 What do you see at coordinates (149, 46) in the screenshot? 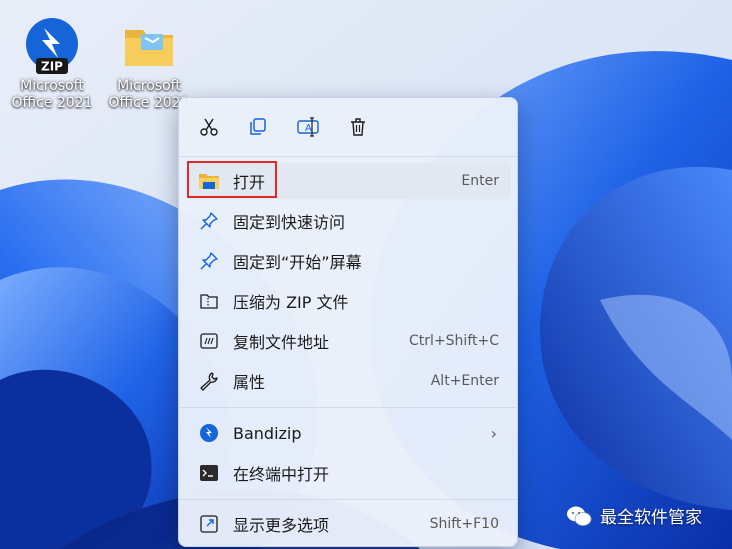
I see `folder-icon` at bounding box center [149, 46].